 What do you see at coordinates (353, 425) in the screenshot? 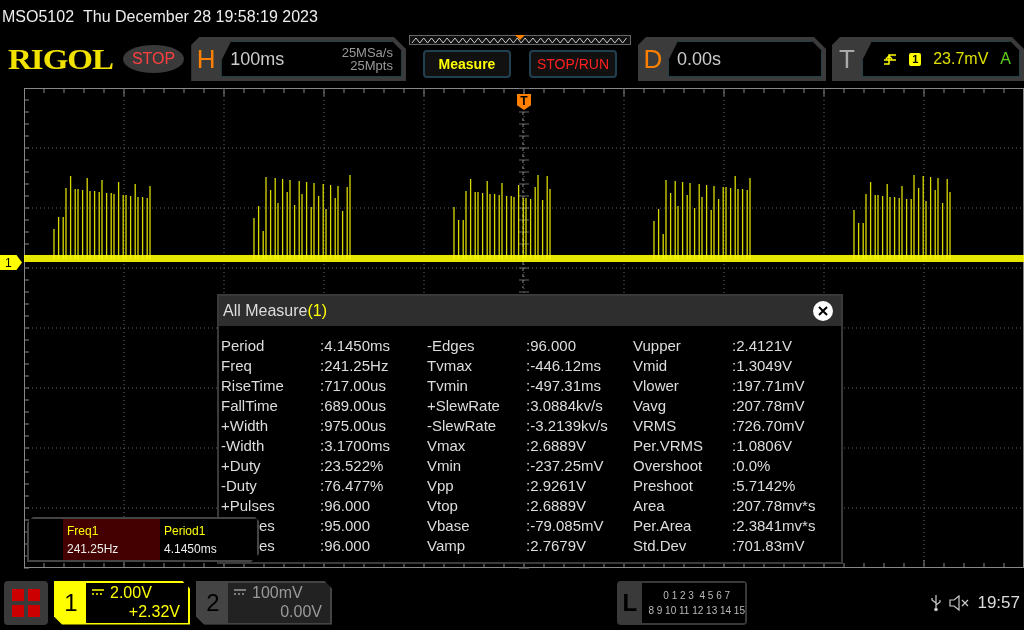
I see `measurement-value: :975.00us` at bounding box center [353, 425].